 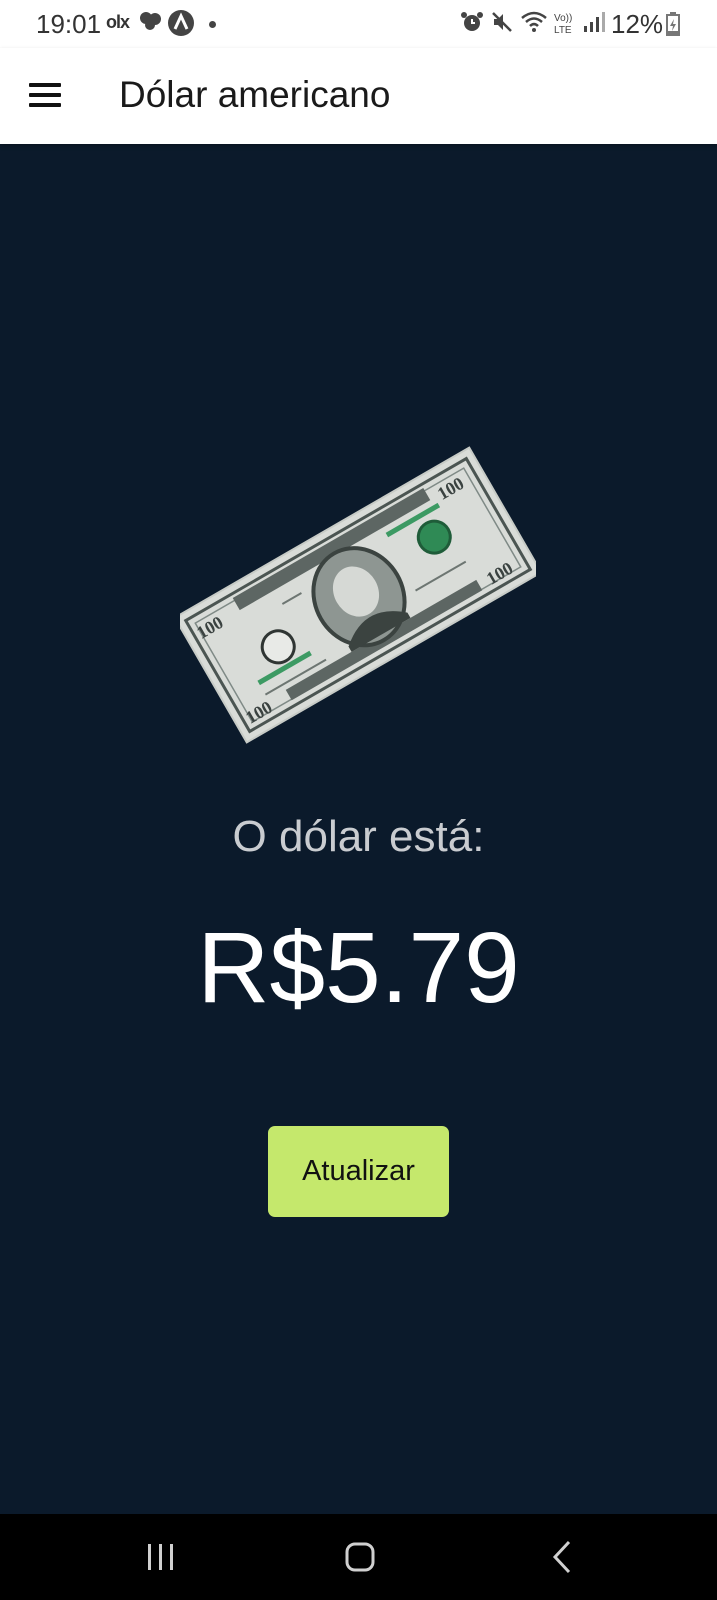 What do you see at coordinates (160, 1557) in the screenshot?
I see `recent-apps-icon` at bounding box center [160, 1557].